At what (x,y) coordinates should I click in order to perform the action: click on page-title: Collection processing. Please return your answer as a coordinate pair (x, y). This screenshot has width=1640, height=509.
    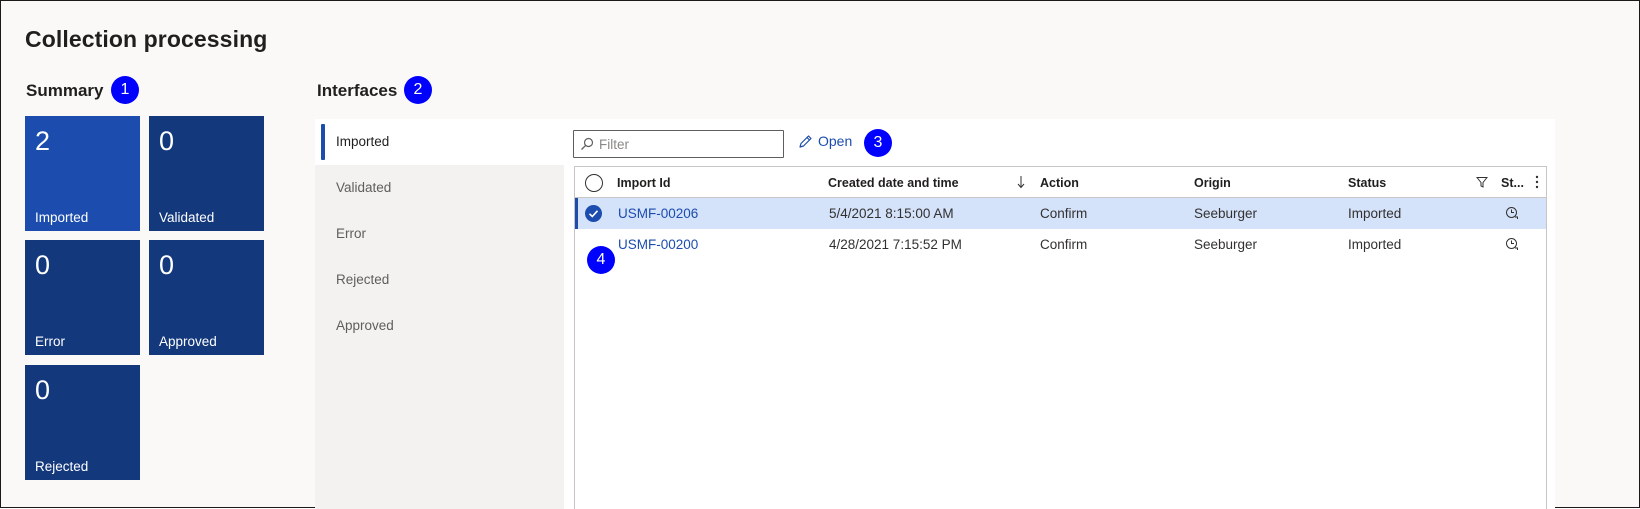
    Looking at the image, I should click on (146, 39).